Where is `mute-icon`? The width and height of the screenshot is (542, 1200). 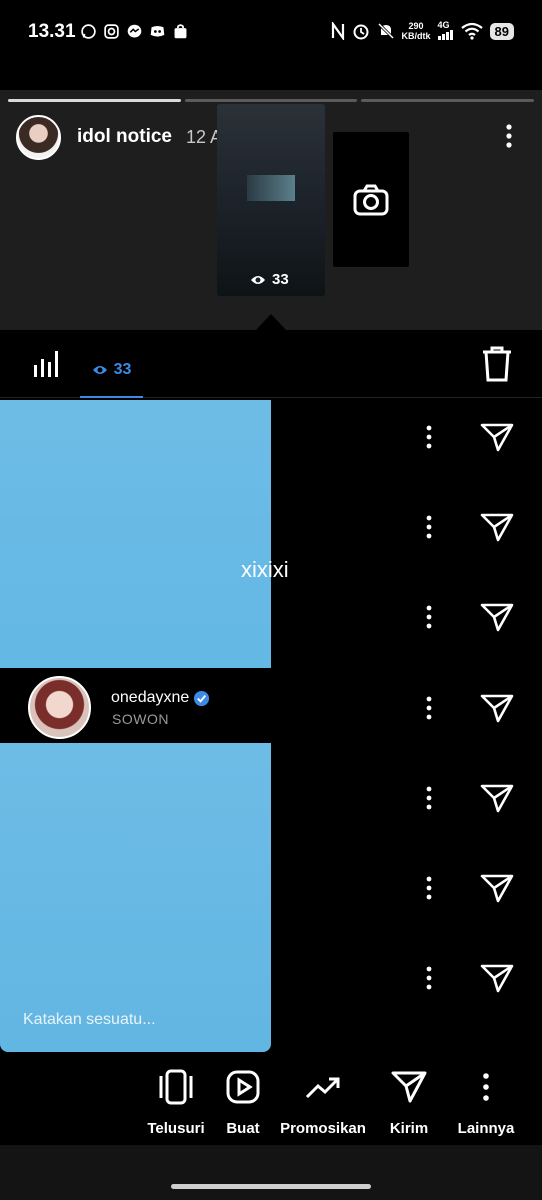
mute-icon is located at coordinates (385, 31).